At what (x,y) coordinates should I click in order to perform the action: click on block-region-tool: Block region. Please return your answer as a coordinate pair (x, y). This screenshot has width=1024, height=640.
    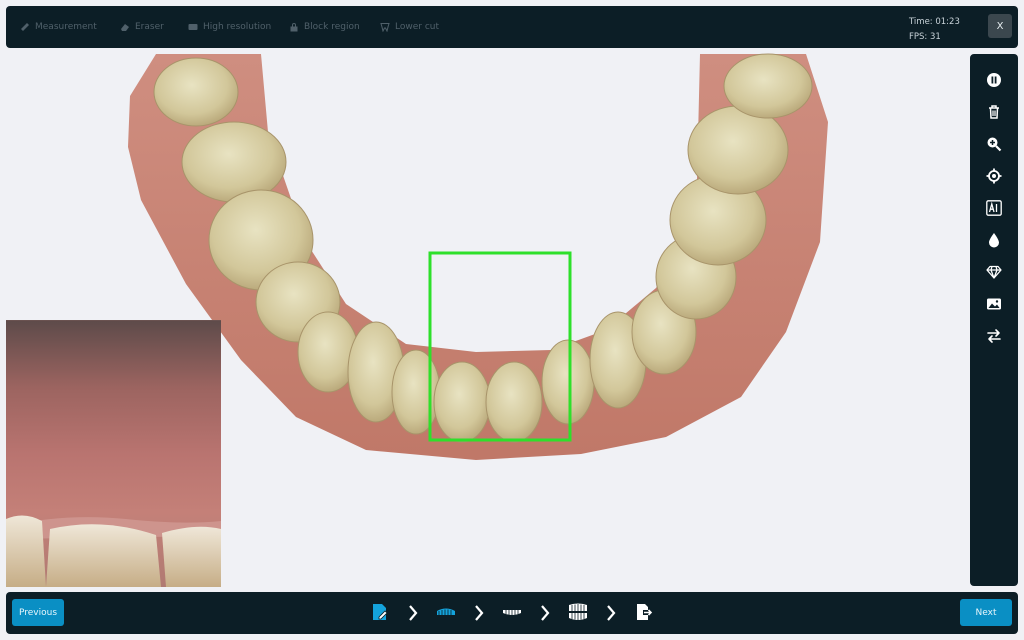
    Looking at the image, I should click on (324, 27).